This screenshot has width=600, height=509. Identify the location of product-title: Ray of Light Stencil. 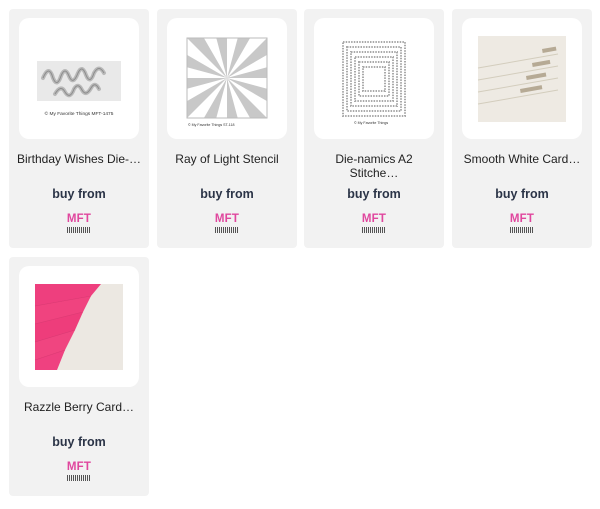
(227, 159).